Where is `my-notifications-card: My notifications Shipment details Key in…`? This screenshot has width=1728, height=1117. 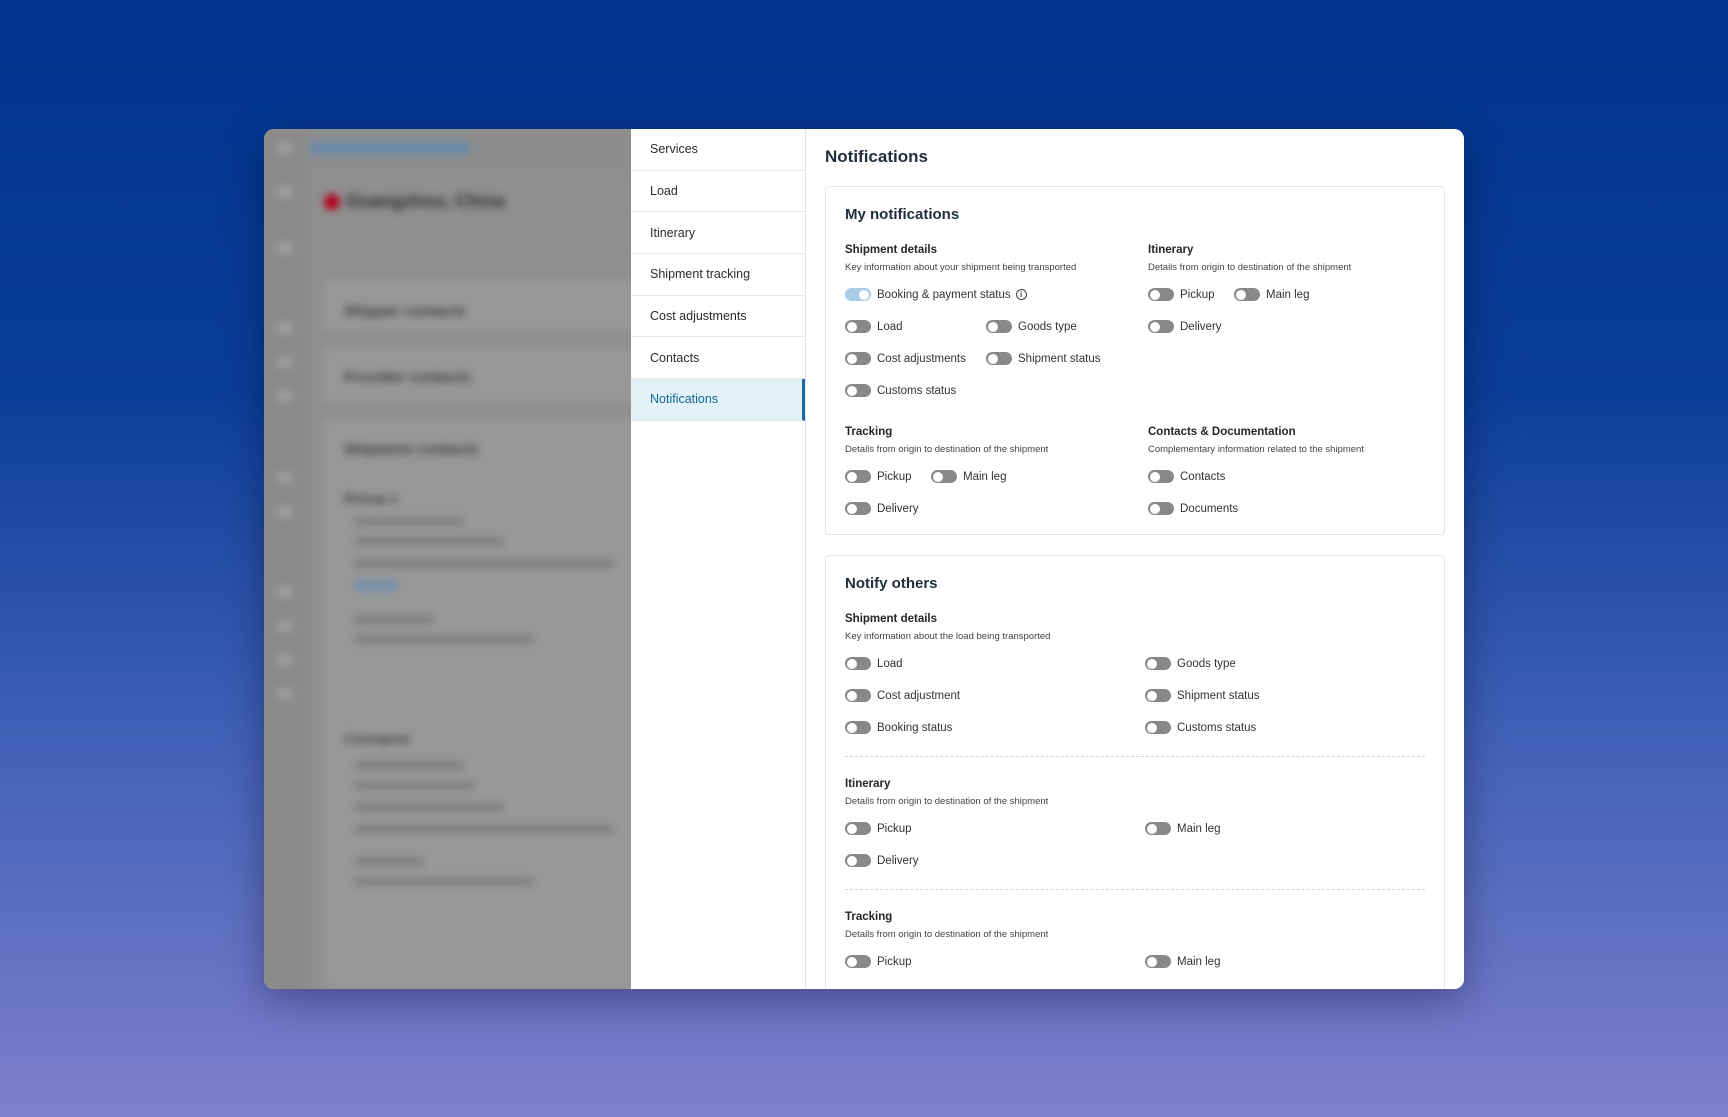 my-notifications-card: My notifications Shipment details Key in… is located at coordinates (1135, 360).